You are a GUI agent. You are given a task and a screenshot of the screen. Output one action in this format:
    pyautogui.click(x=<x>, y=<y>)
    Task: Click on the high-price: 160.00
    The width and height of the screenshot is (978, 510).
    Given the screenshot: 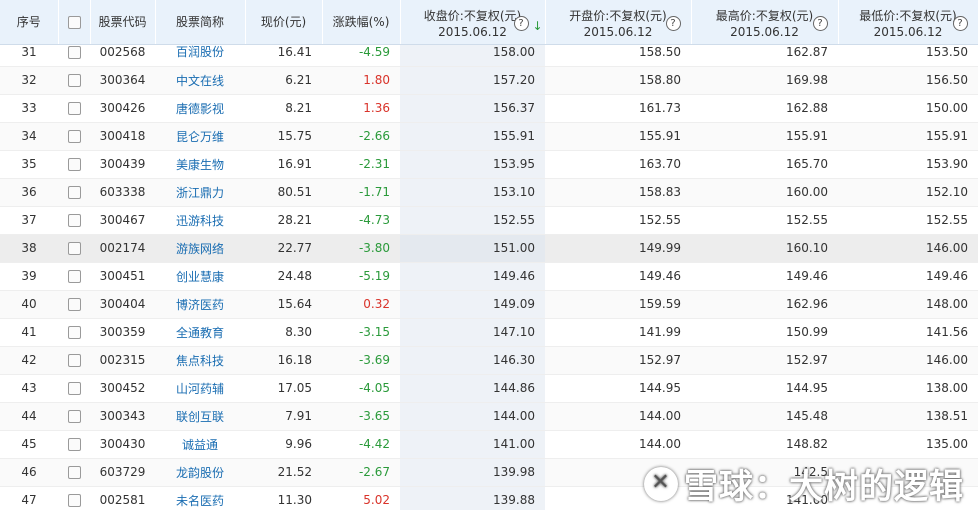 What is the action you would take?
    pyautogui.click(x=764, y=192)
    